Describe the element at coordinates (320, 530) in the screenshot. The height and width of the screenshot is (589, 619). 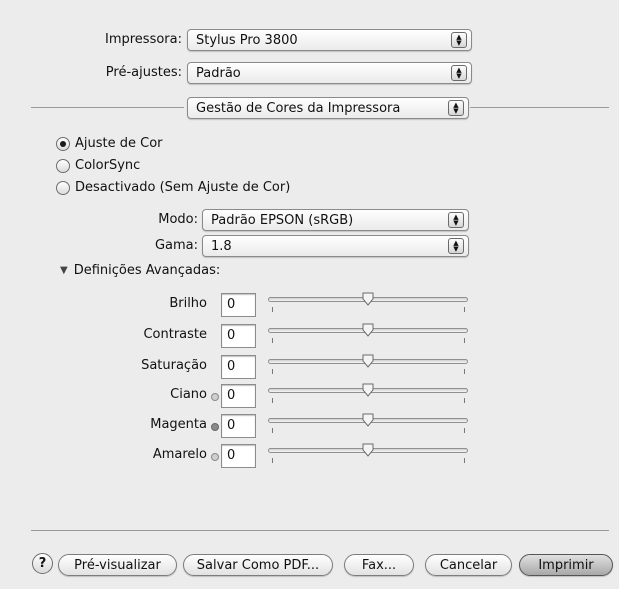
I see `bottom-separator` at that location.